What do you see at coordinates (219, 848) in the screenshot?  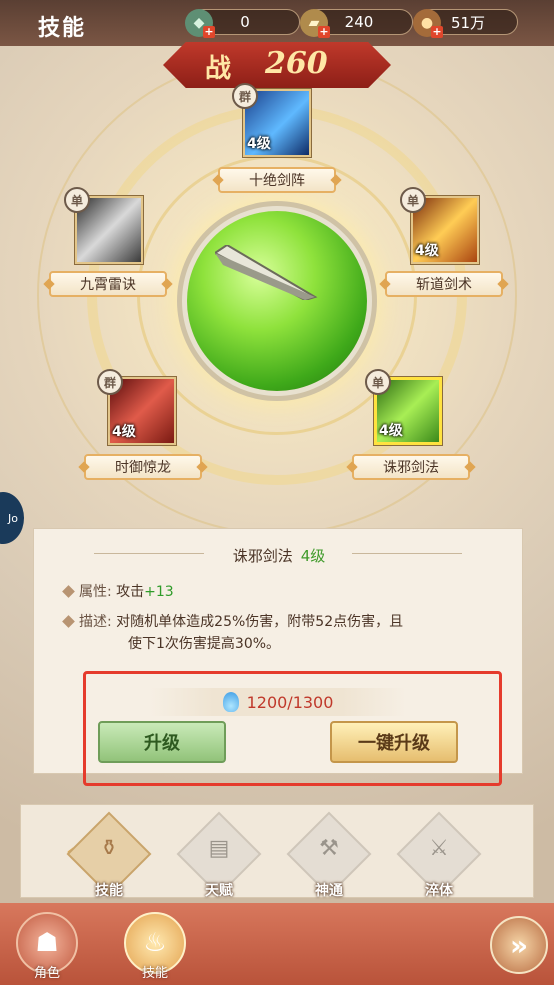 I see `book-icon: ▤` at bounding box center [219, 848].